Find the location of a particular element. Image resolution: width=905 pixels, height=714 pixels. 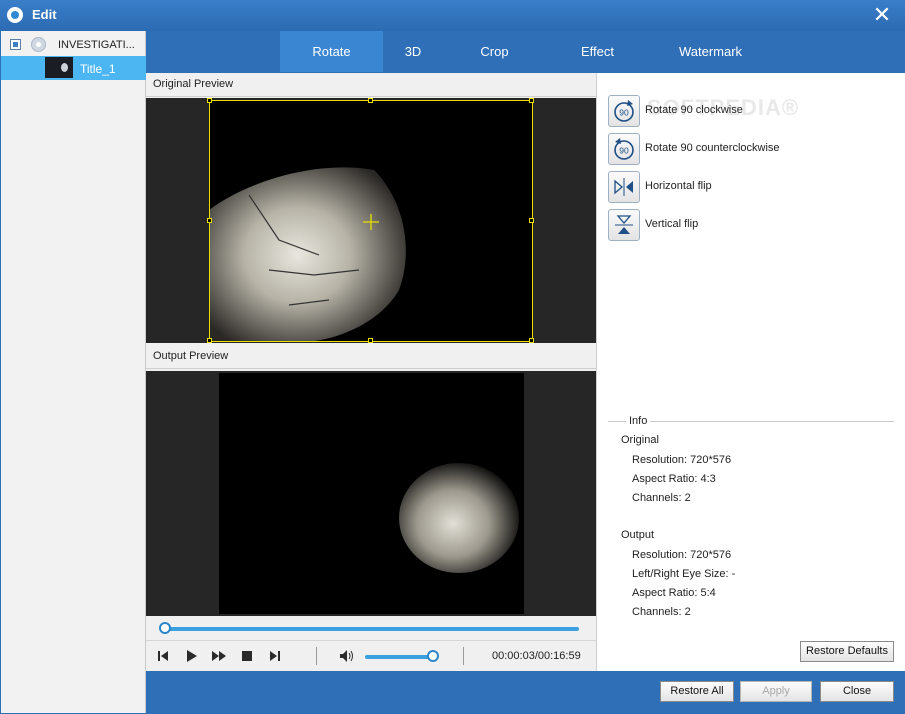

rotate-clockwise-icon: 90 is located at coordinates (624, 111).